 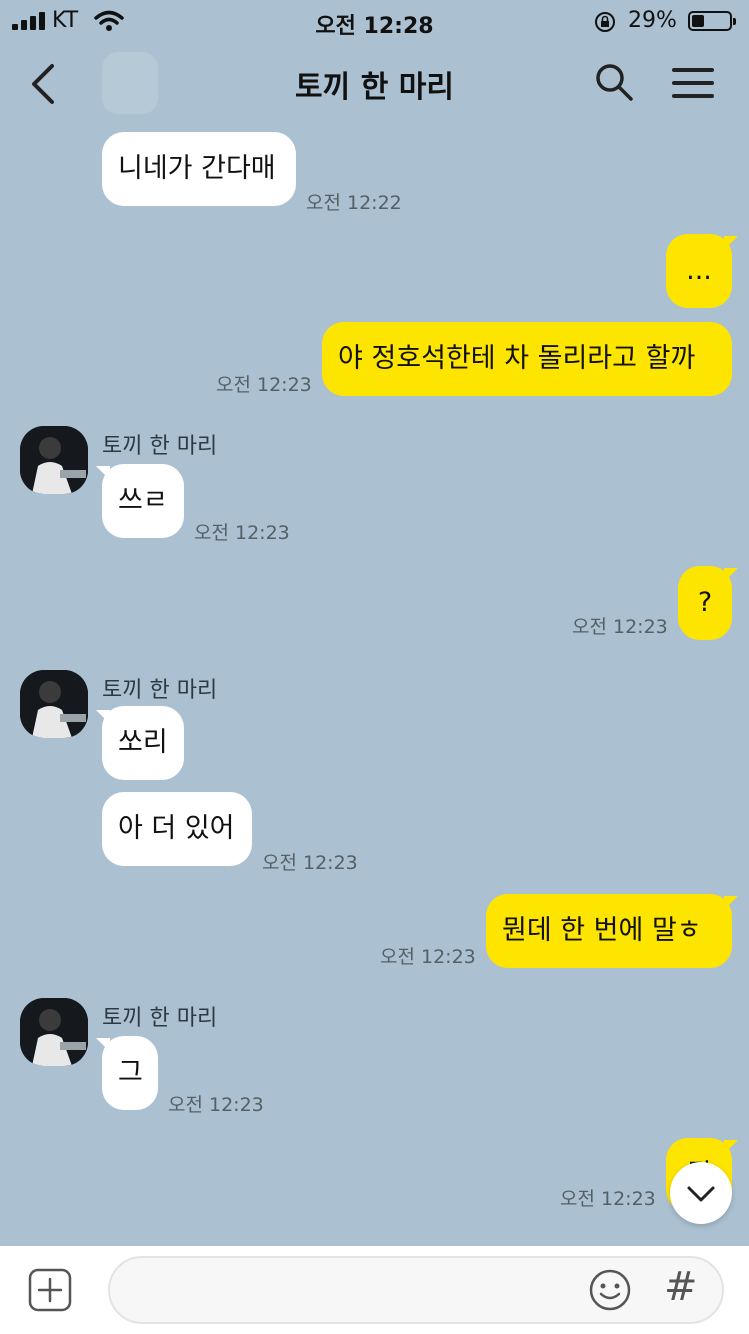 I want to click on message-composer: #, so click(x=374, y=1290).